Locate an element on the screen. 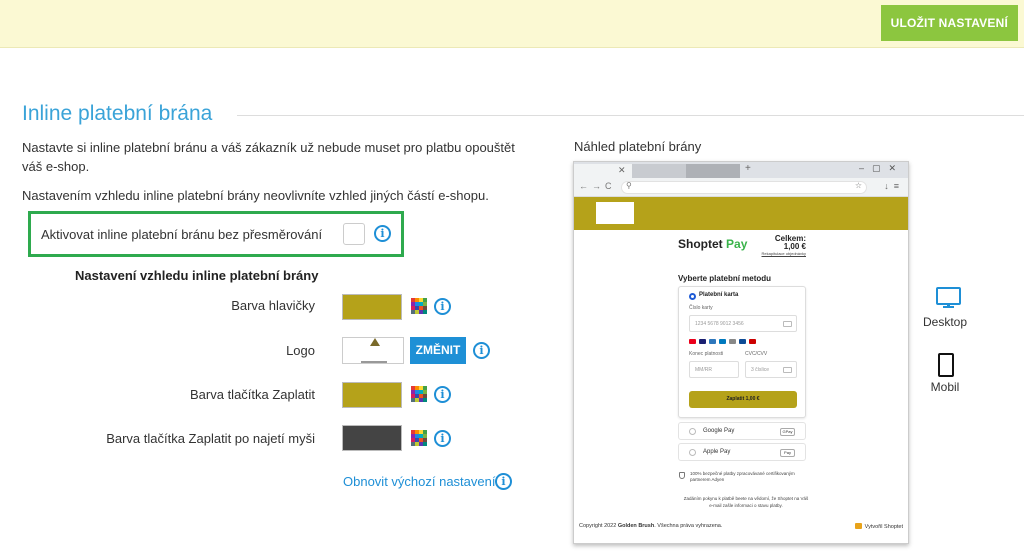 This screenshot has width=1024, height=557. card-number-label: Číslo karty is located at coordinates (701, 308).